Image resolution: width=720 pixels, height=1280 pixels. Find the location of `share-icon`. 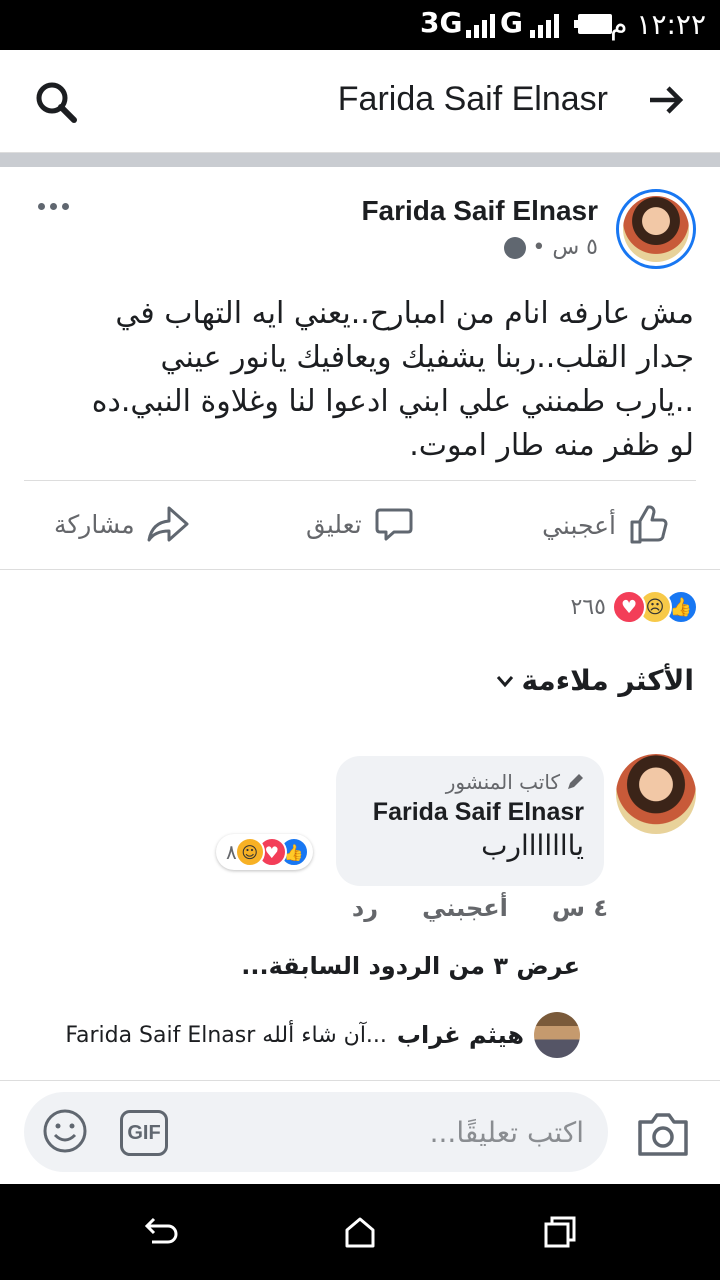

share-icon is located at coordinates (168, 524).